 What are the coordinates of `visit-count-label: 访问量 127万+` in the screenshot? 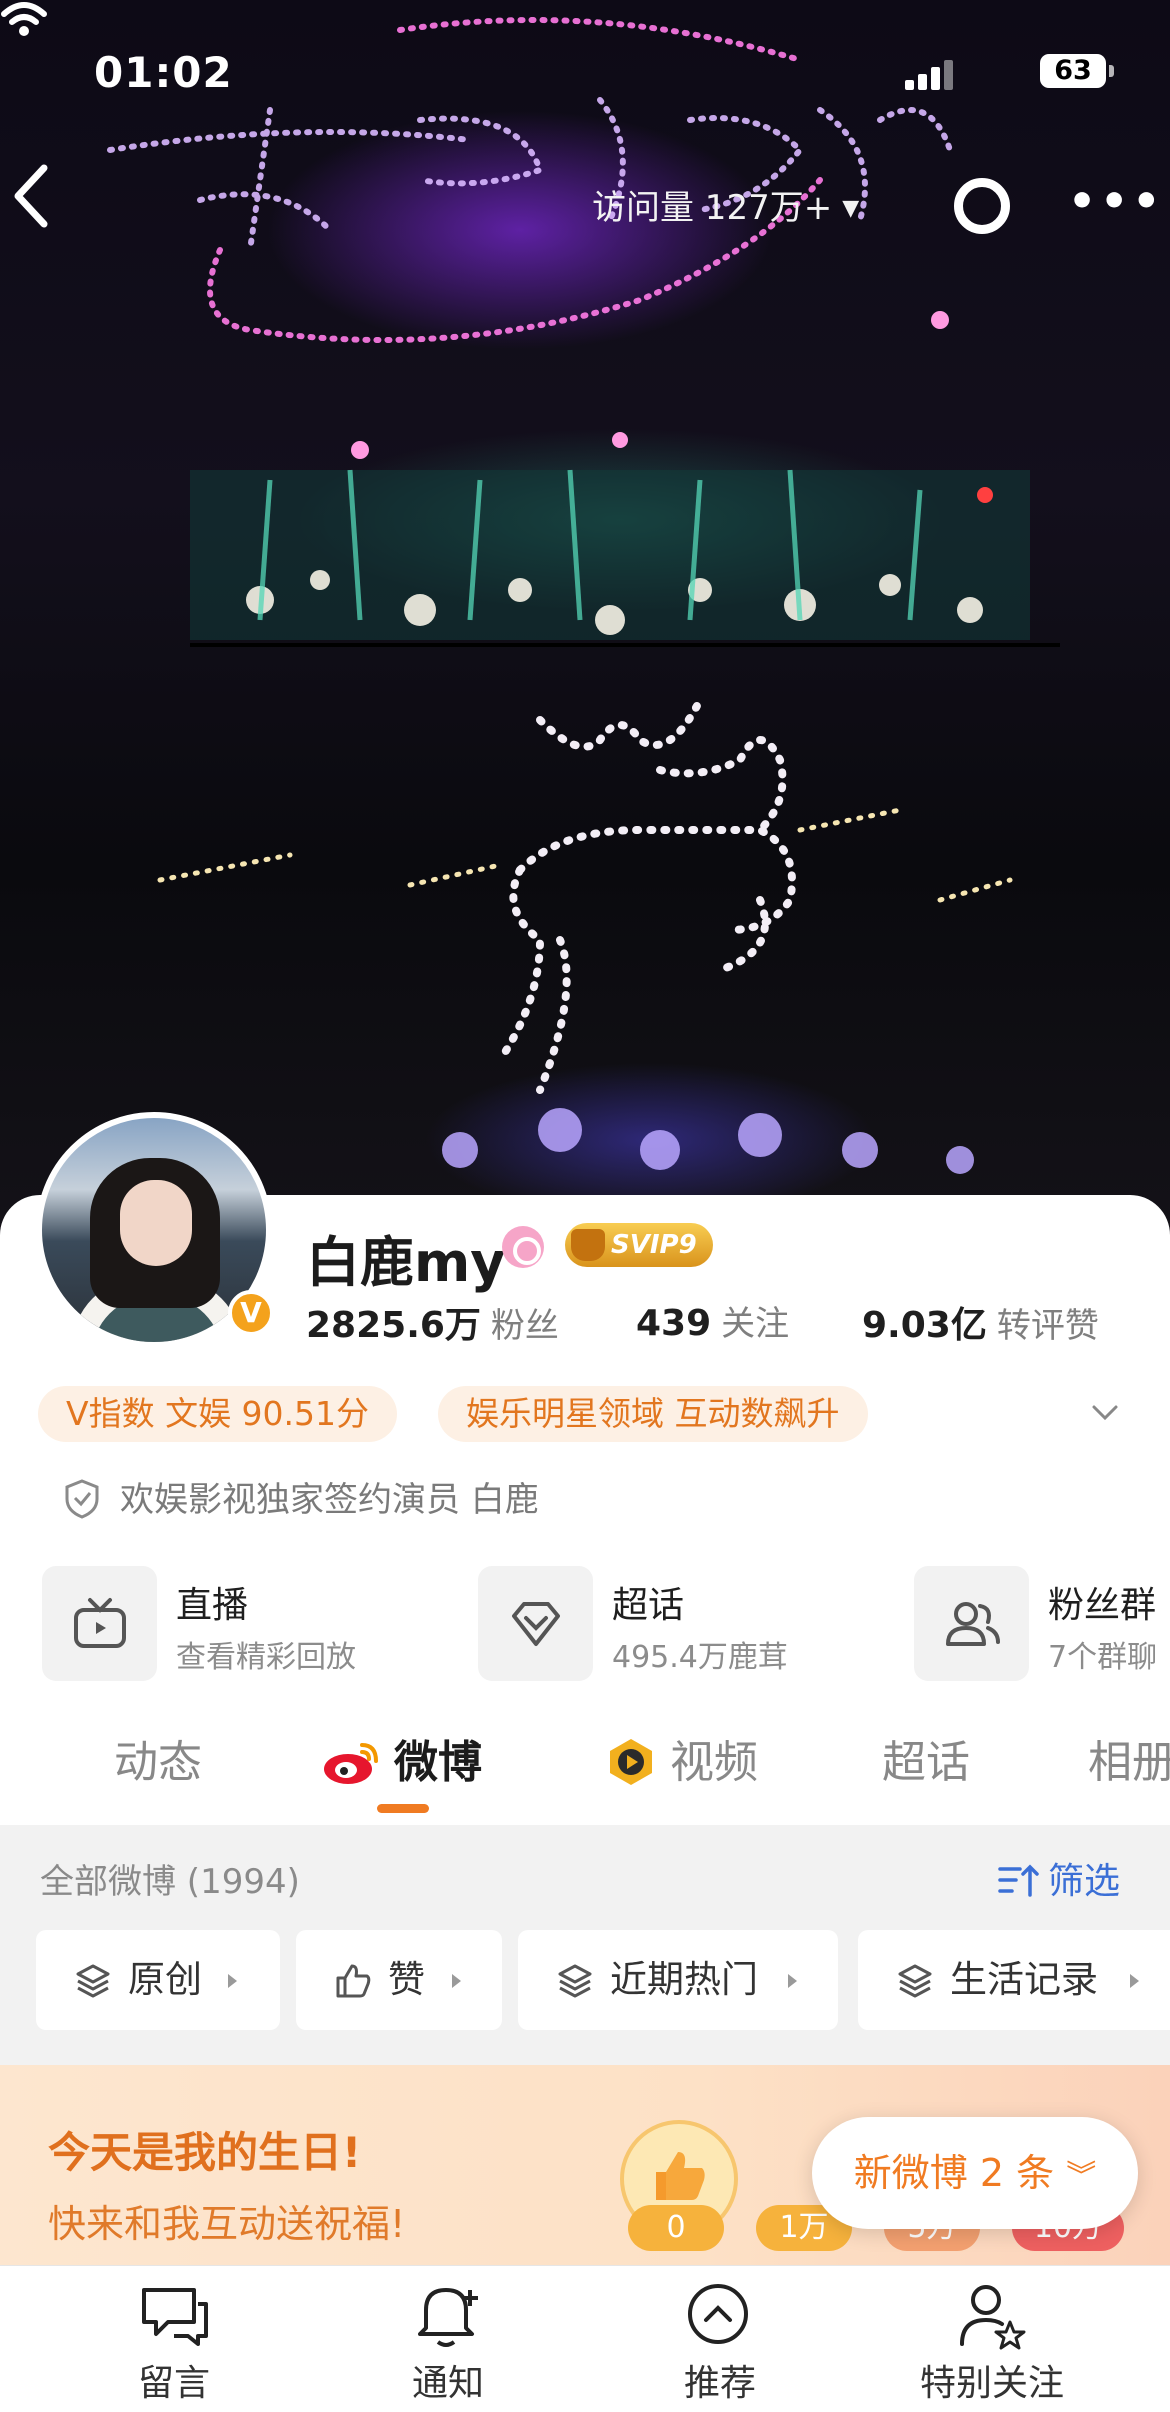 It's located at (712, 208).